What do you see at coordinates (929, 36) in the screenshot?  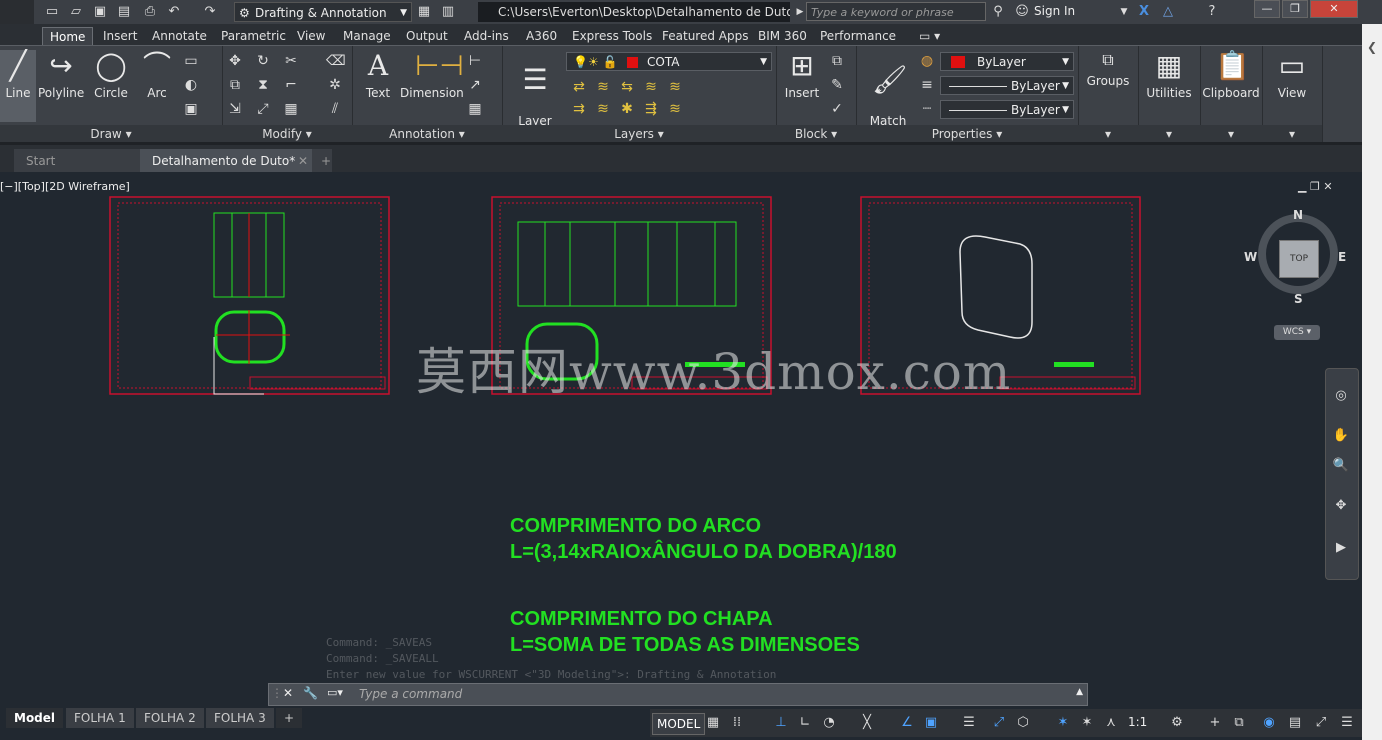 I see `ribbon-options-button: ▭ ▾` at bounding box center [929, 36].